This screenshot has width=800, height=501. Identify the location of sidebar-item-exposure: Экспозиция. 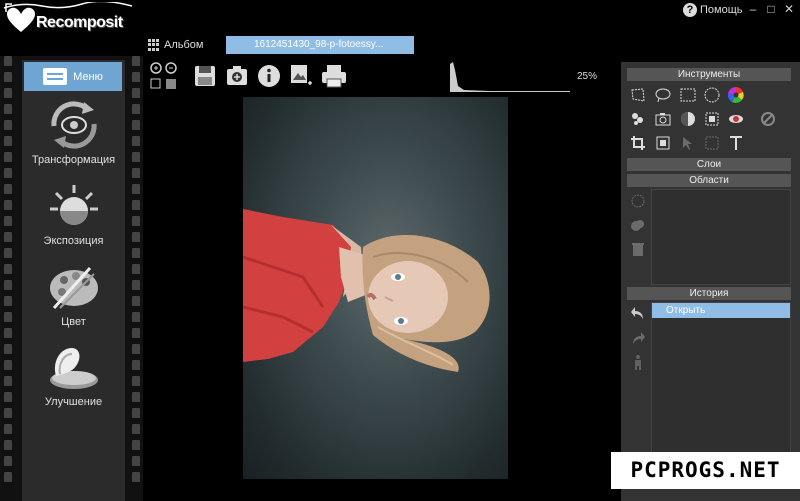
(73, 214).